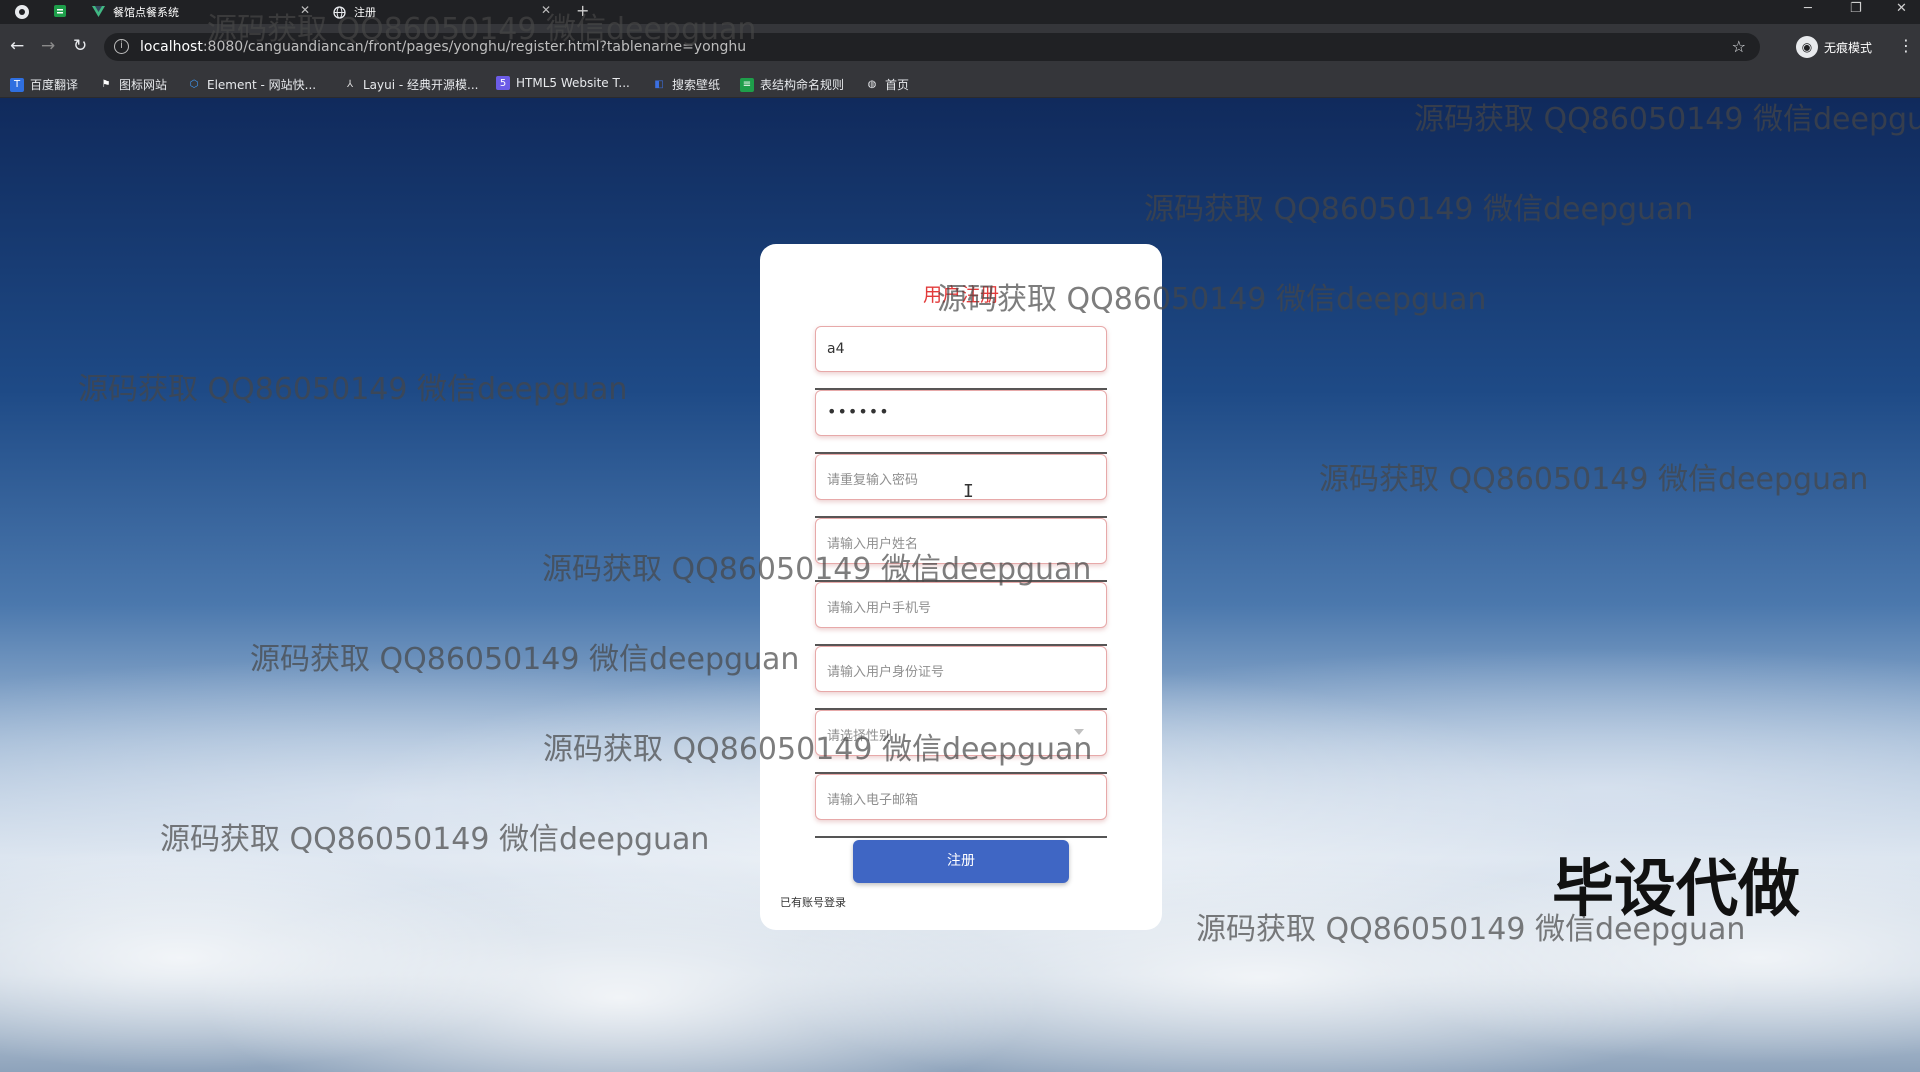 The width and height of the screenshot is (1920, 1072). I want to click on banner-watermark: 毕设代做, so click(1676, 888).